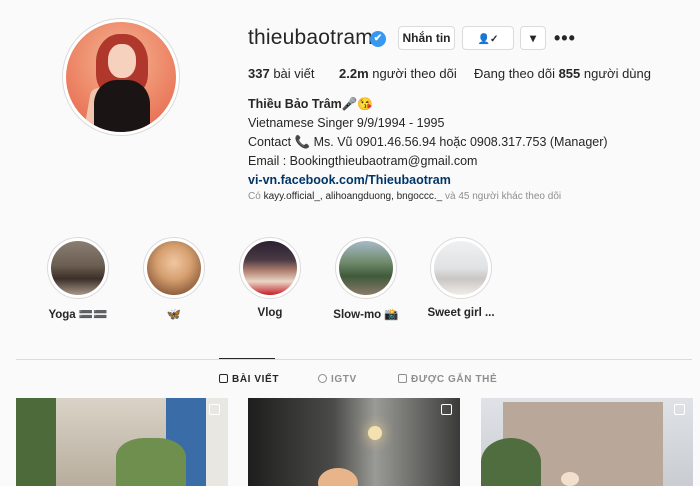 The width and height of the screenshot is (700, 486). What do you see at coordinates (428, 180) in the screenshot?
I see `bio-external-link: vi-vn.facebook.com/Thieubaotram` at bounding box center [428, 180].